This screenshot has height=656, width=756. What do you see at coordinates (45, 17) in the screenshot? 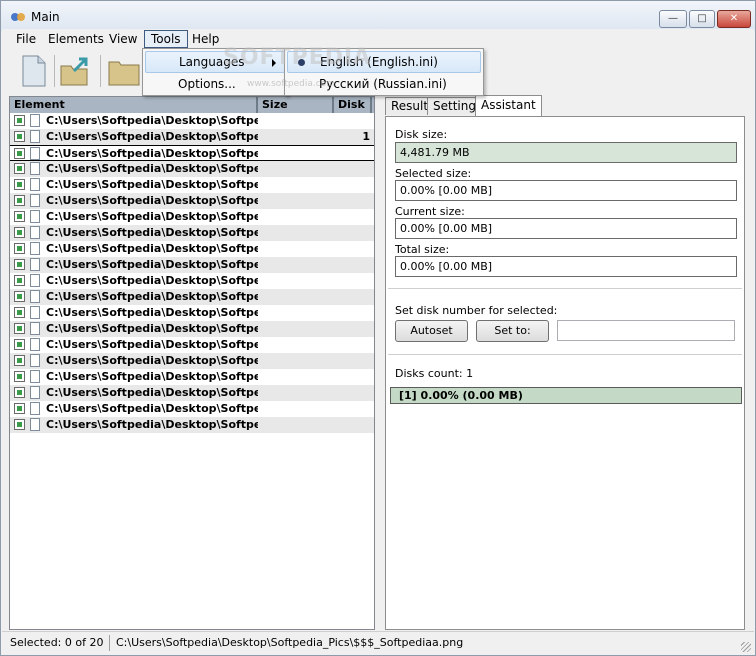
I see `window-title: Main` at bounding box center [45, 17].